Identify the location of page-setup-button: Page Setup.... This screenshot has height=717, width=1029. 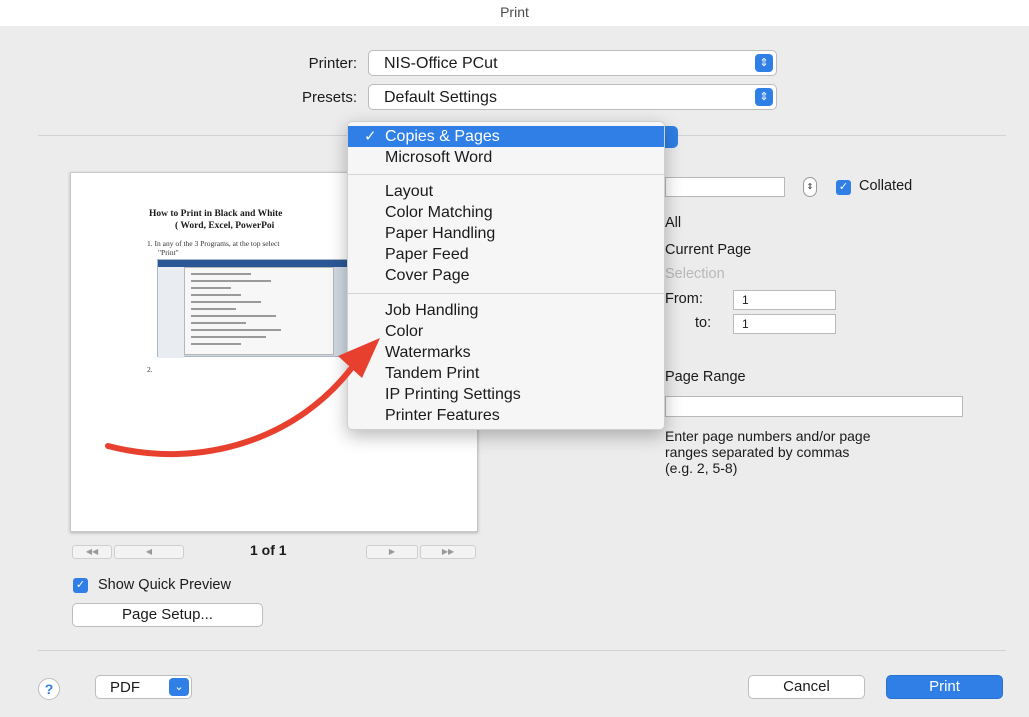
(167, 615).